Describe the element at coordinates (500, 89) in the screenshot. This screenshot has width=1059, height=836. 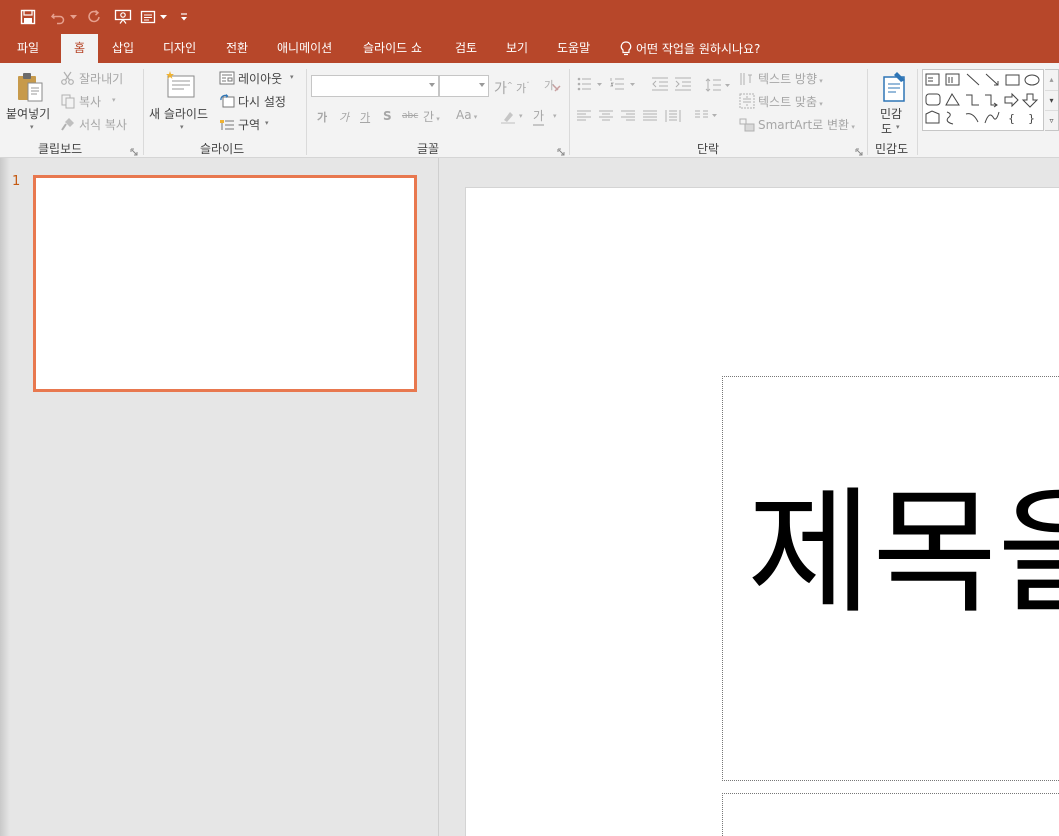
I see `grow-font-glyph: 가` at that location.